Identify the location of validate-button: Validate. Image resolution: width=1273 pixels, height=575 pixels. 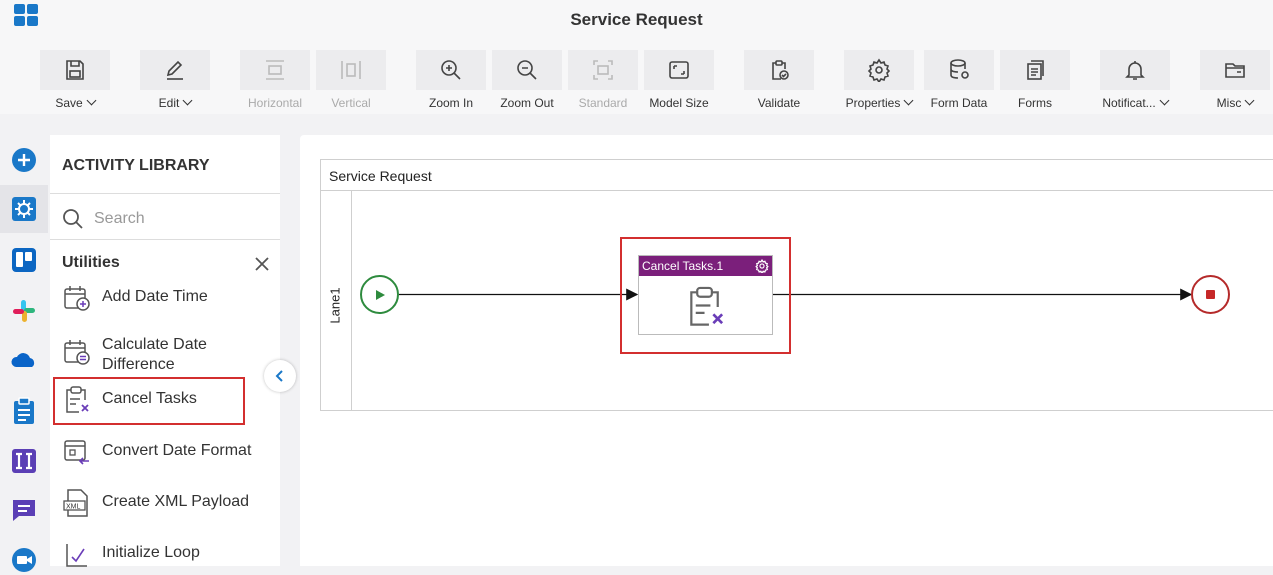
(779, 81).